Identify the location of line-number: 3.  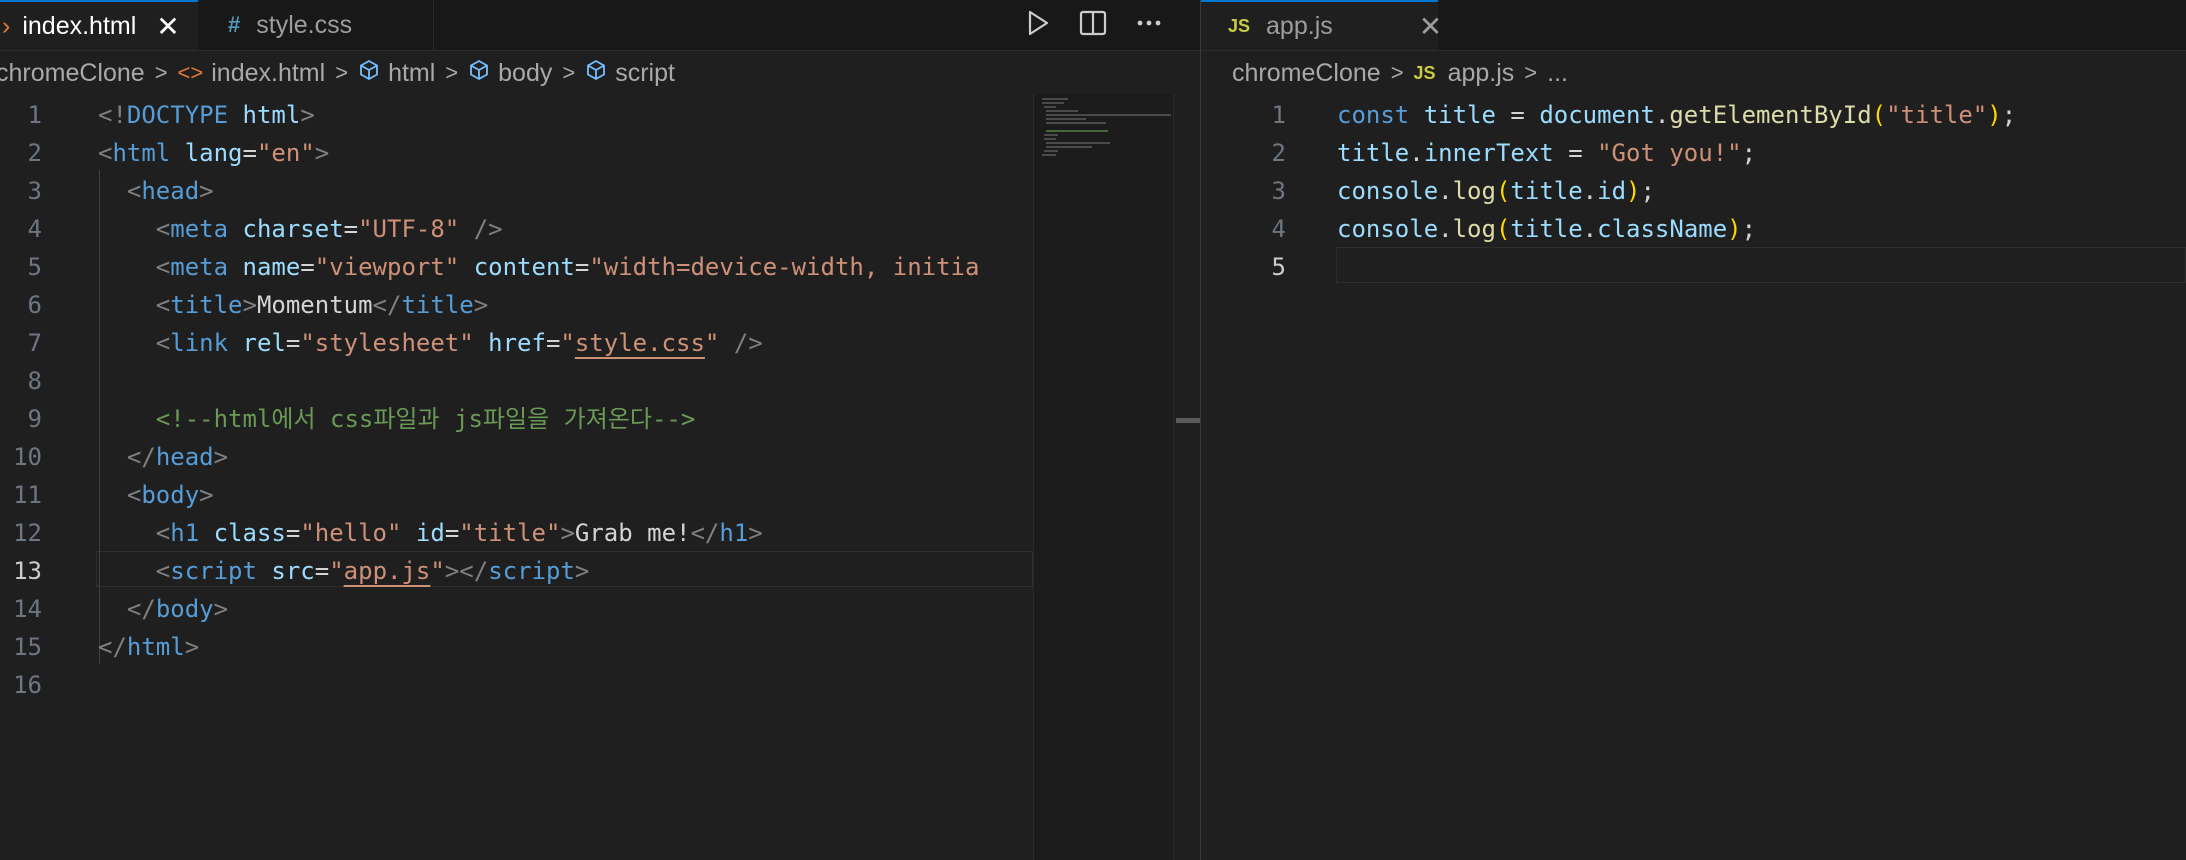
(34, 191).